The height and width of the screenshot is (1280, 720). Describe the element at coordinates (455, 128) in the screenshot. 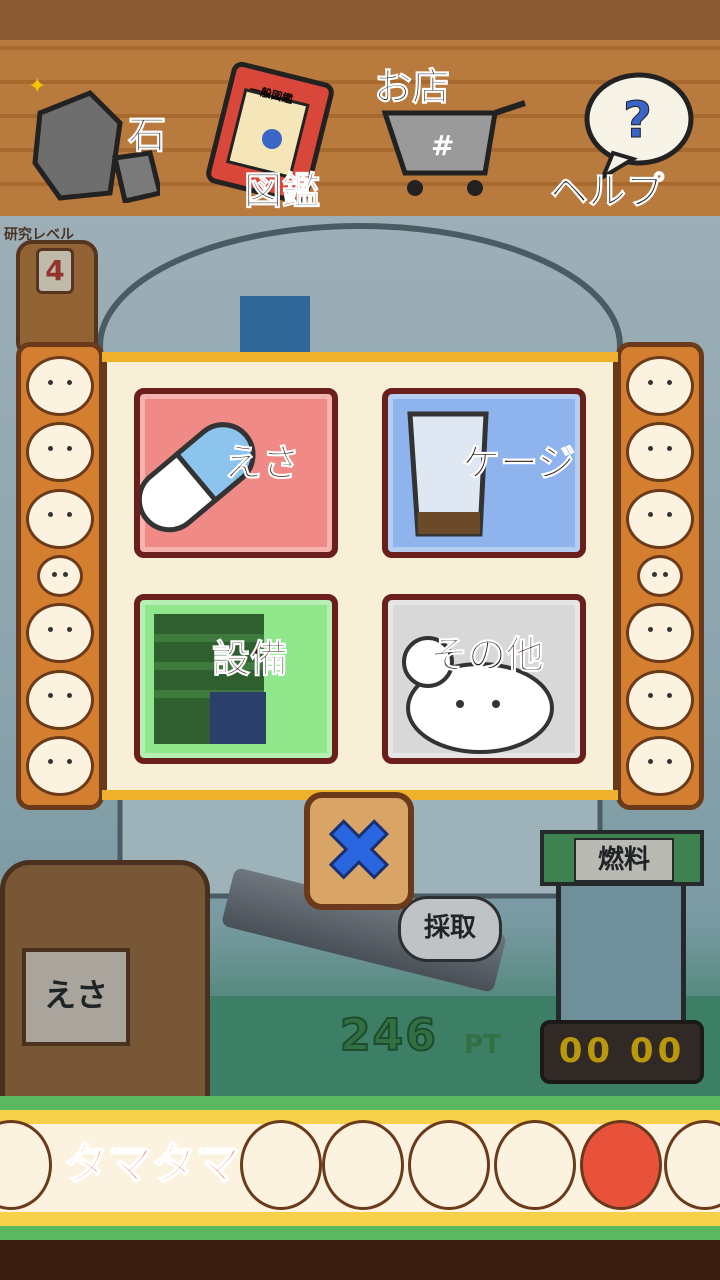

I see `shop-button: # お店` at that location.